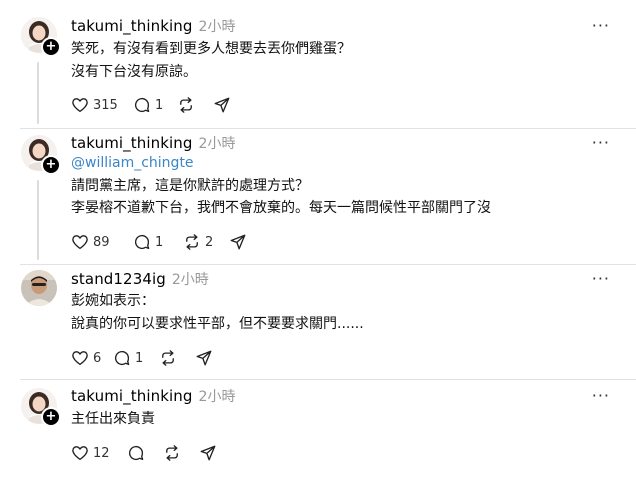 This screenshot has width=636, height=479. Describe the element at coordinates (132, 163) in the screenshot. I see `mention-link: @william_chingte` at that location.